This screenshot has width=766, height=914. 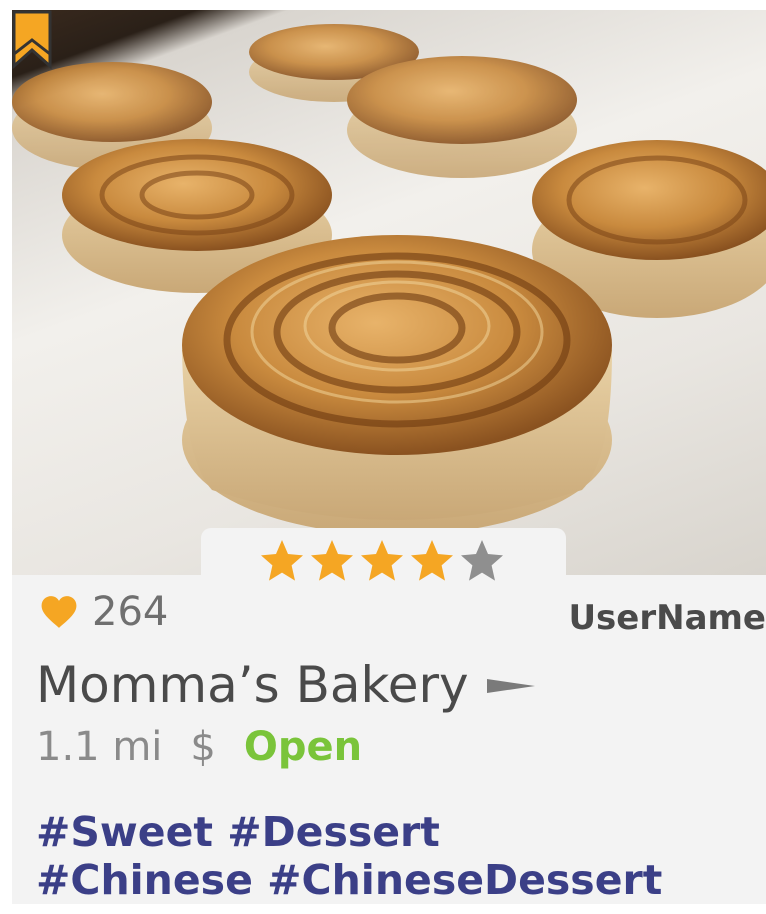 I want to click on restaurant-details: 1.1 mi $ Open, so click(x=199, y=747).